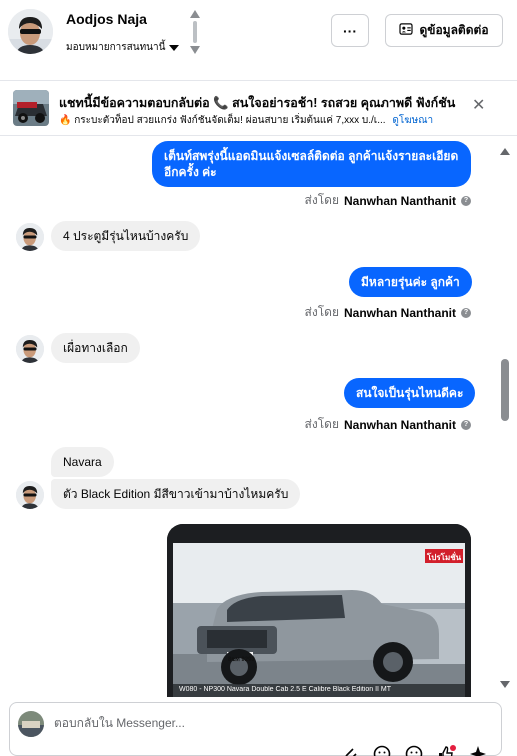  Describe the element at coordinates (505, 684) in the screenshot. I see `scroll-down-arrow` at that location.